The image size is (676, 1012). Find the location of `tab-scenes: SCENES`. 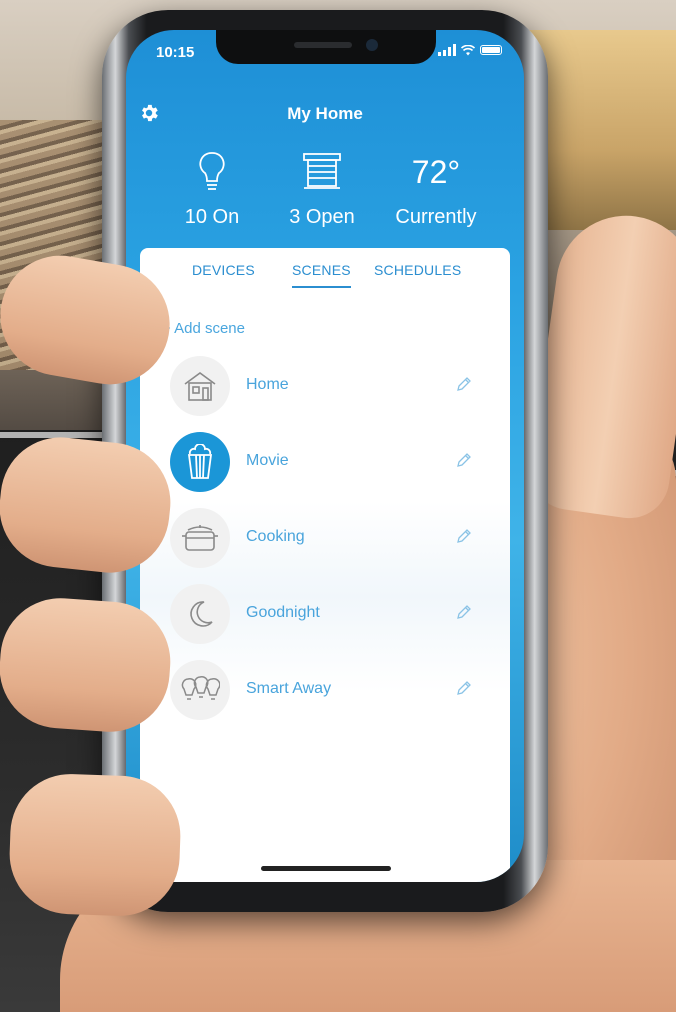

tab-scenes: SCENES is located at coordinates (321, 275).